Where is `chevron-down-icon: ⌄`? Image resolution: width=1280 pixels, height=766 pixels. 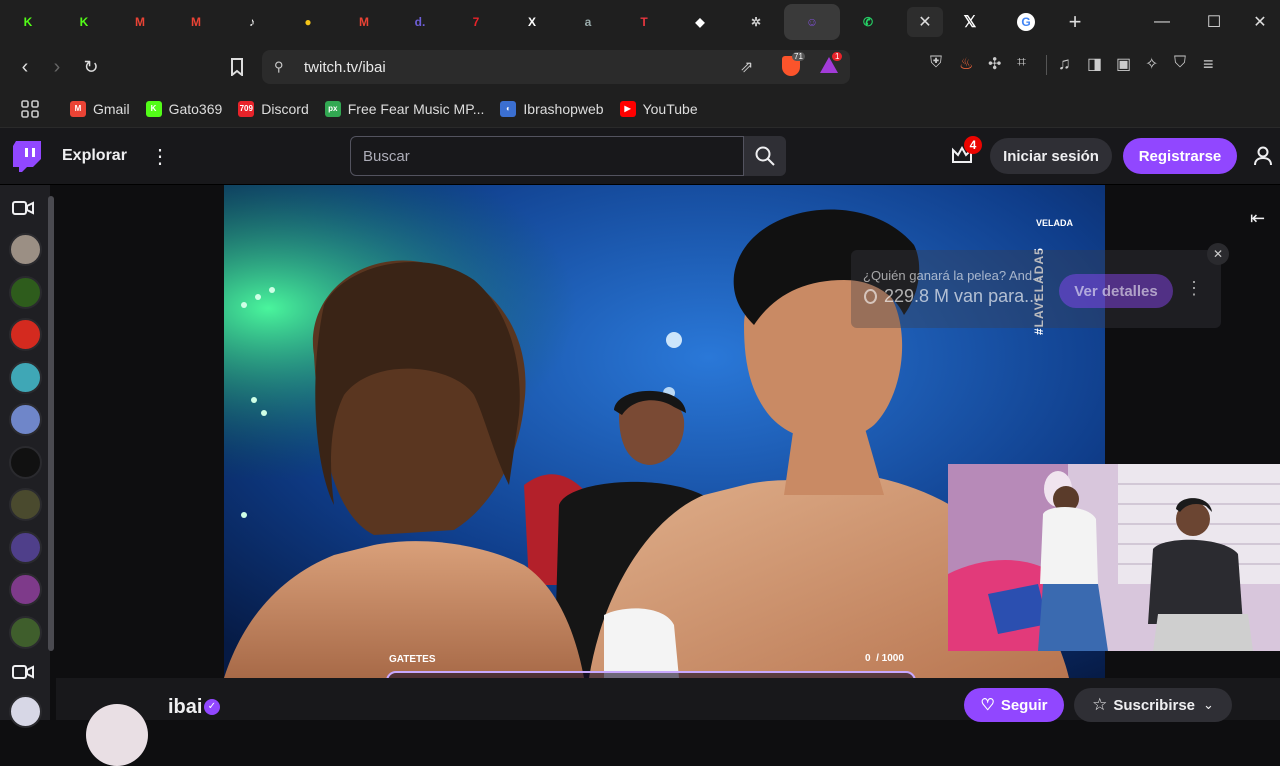 chevron-down-icon: ⌄ is located at coordinates (1208, 704).